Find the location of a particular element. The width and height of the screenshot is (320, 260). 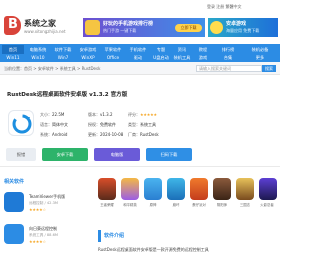

android-badge-icon is located at coordinates (216, 27).